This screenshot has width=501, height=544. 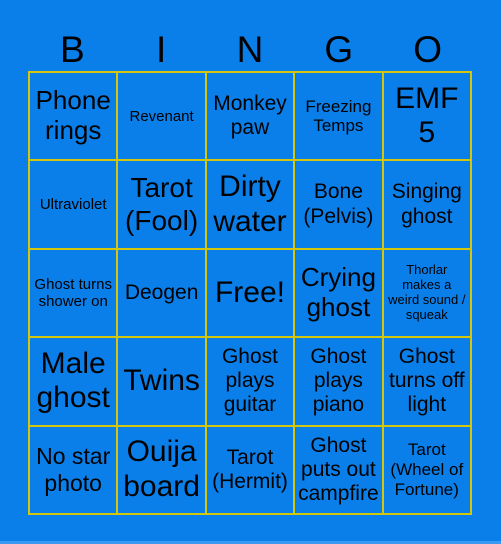 I want to click on cell-label: Ouija board, so click(x=161, y=469).